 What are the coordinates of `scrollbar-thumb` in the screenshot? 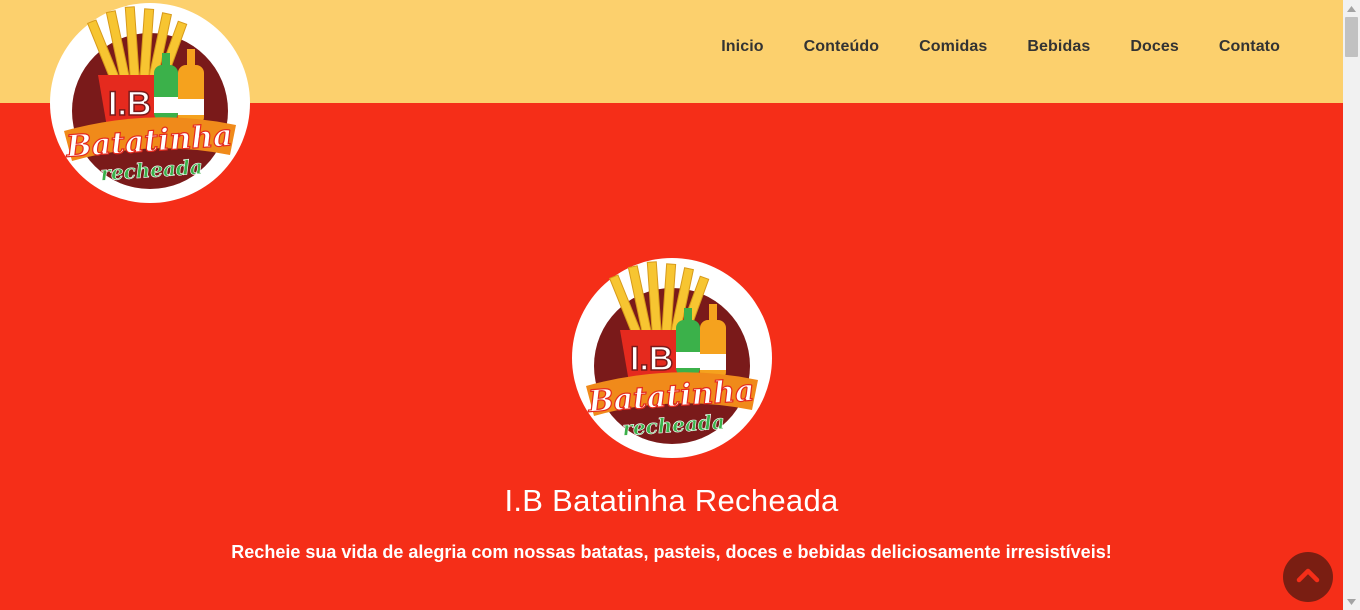 It's located at (1351, 37).